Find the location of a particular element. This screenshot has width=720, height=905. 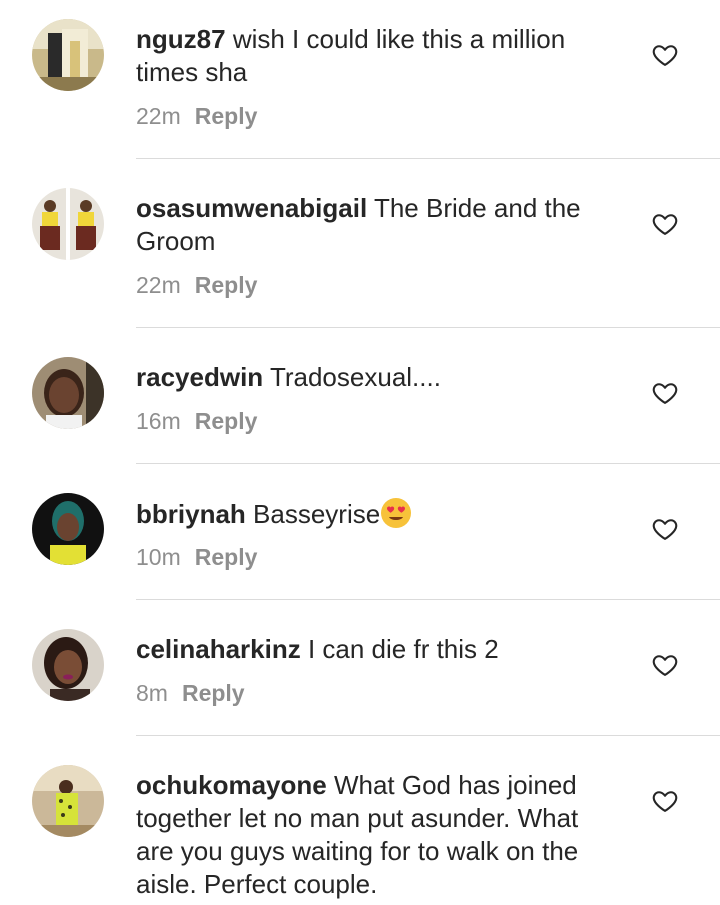

comment-username: racyedwin is located at coordinates (199, 377).